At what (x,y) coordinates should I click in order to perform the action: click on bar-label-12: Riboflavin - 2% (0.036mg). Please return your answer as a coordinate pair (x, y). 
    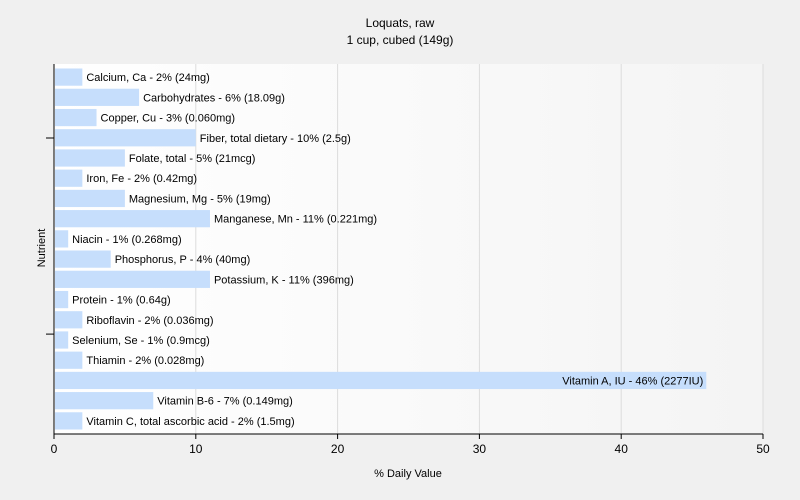
    Looking at the image, I should click on (149, 321).